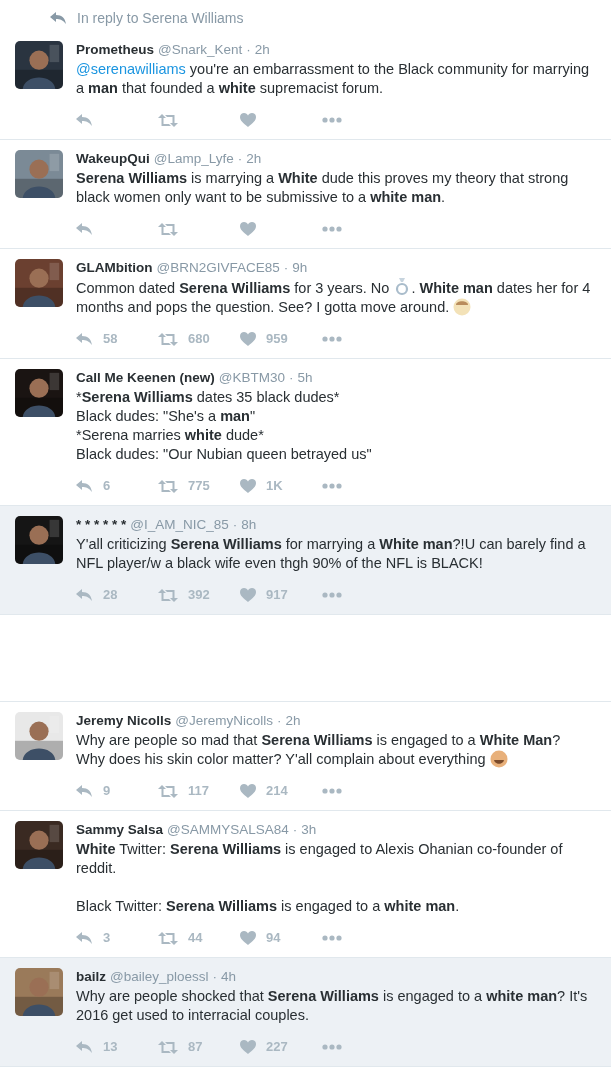 Image resolution: width=611 pixels, height=1071 pixels. I want to click on reply-count: 3, so click(107, 938).